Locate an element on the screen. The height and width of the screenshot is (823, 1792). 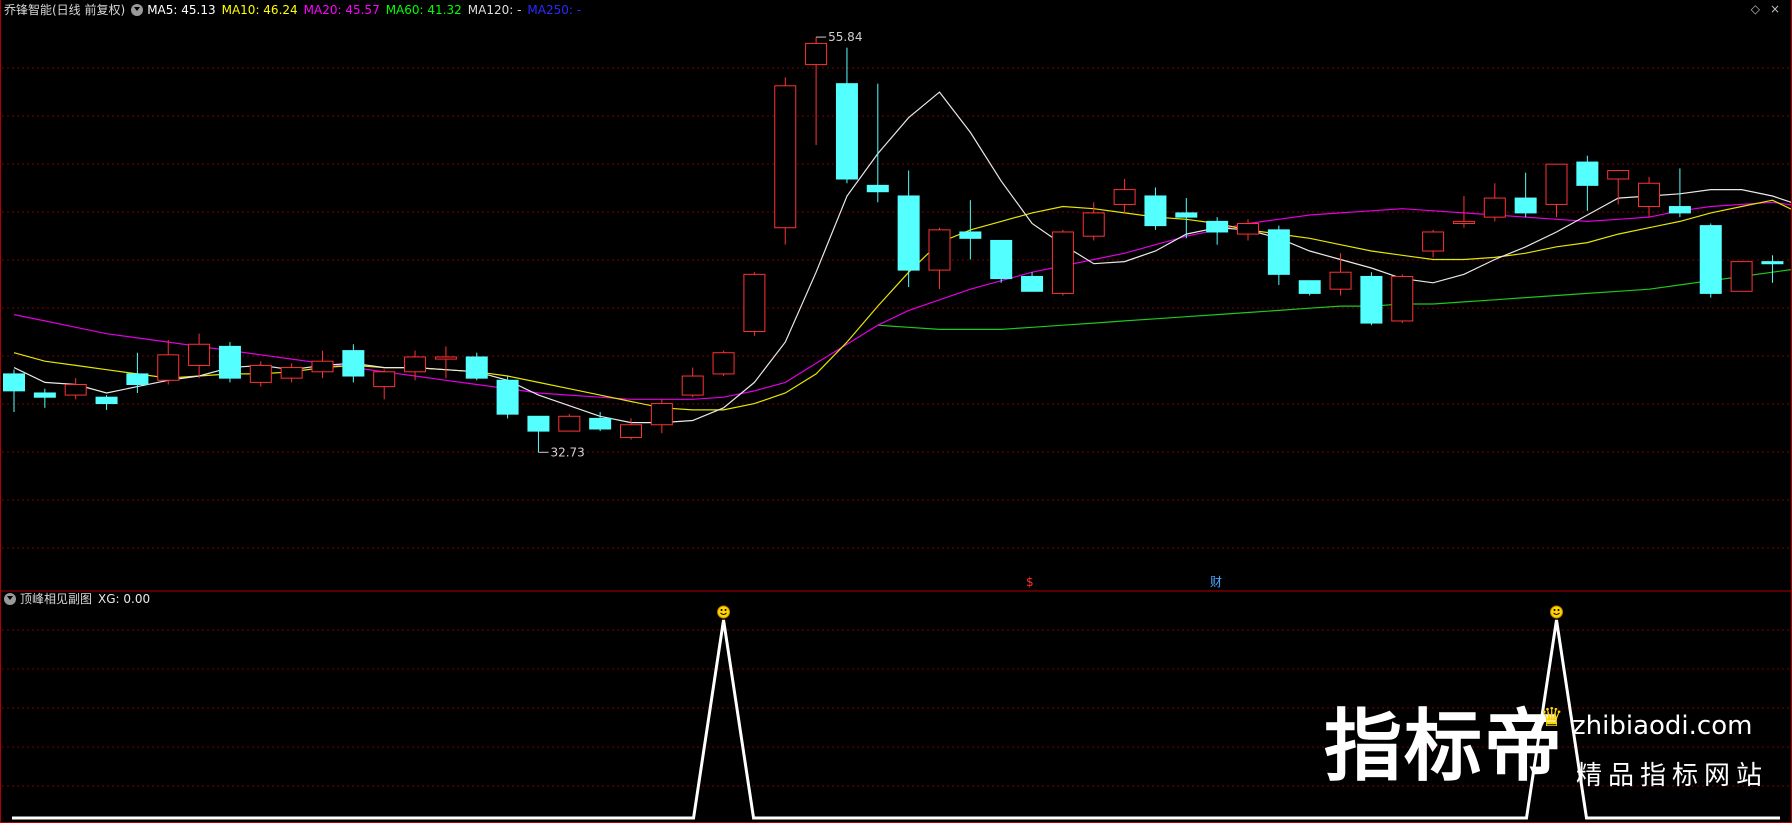
event-marker-dollar: $ is located at coordinates (1030, 582).